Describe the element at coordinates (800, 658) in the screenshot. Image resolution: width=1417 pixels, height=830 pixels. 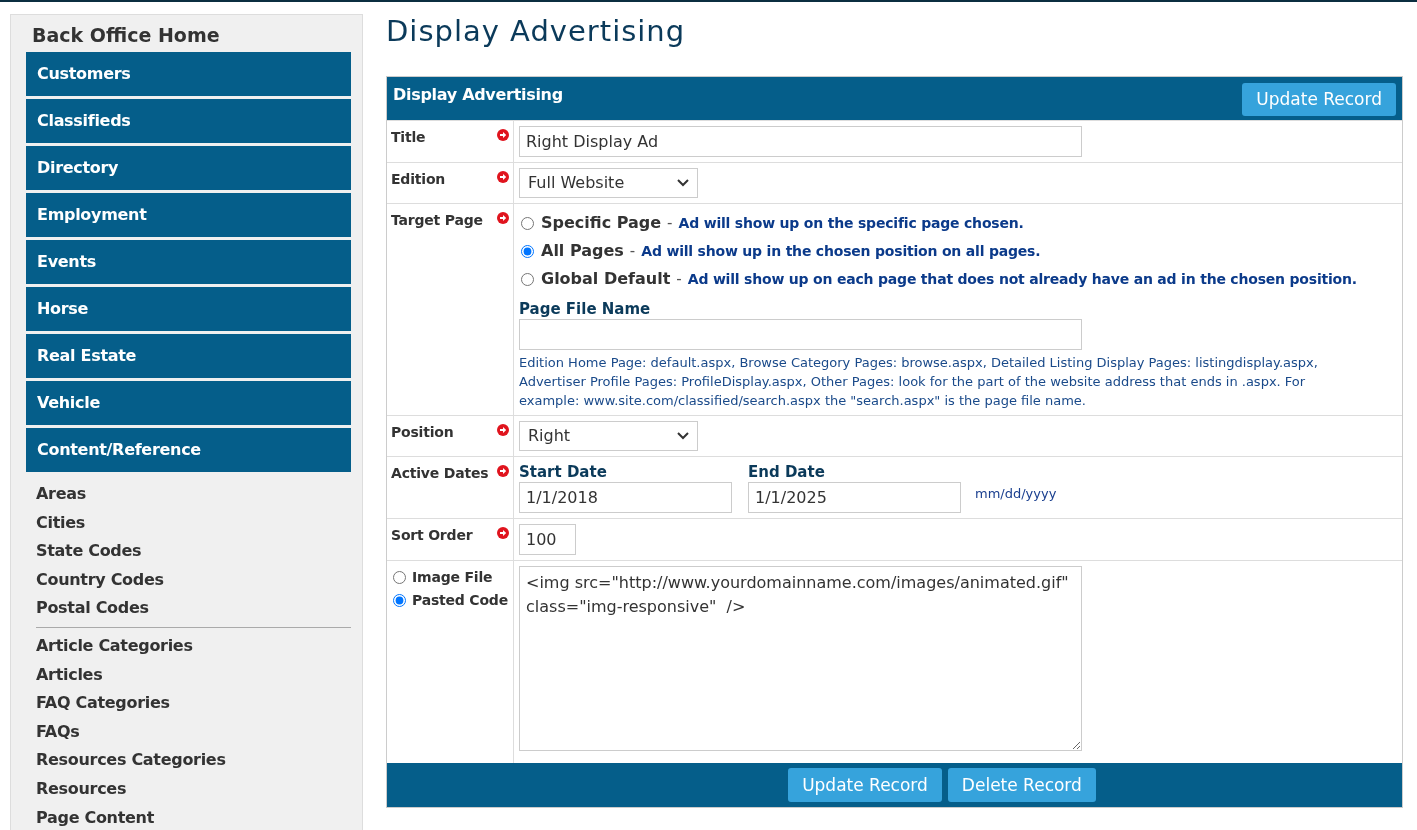
I see `code-text-area: <img src="http://www.yourdomainname.com/images/animated.gif" class="img-responsive" />` at that location.